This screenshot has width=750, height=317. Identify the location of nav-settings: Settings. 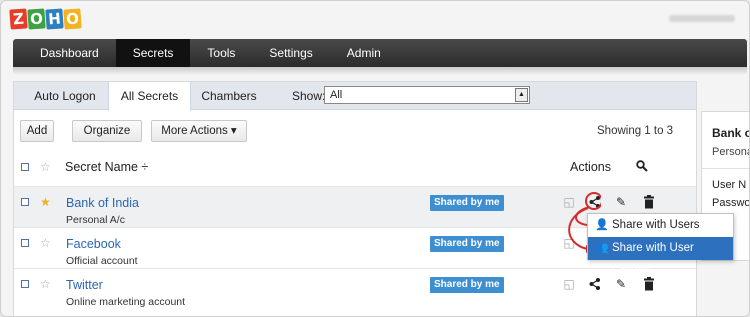
(290, 53).